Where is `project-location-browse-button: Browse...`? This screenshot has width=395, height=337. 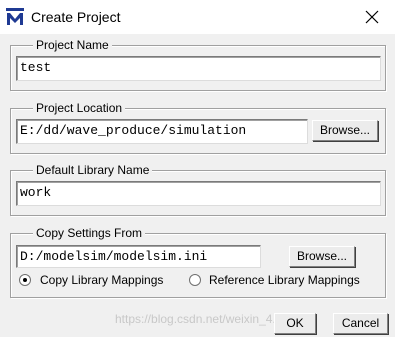 project-location-browse-button: Browse... is located at coordinates (345, 130).